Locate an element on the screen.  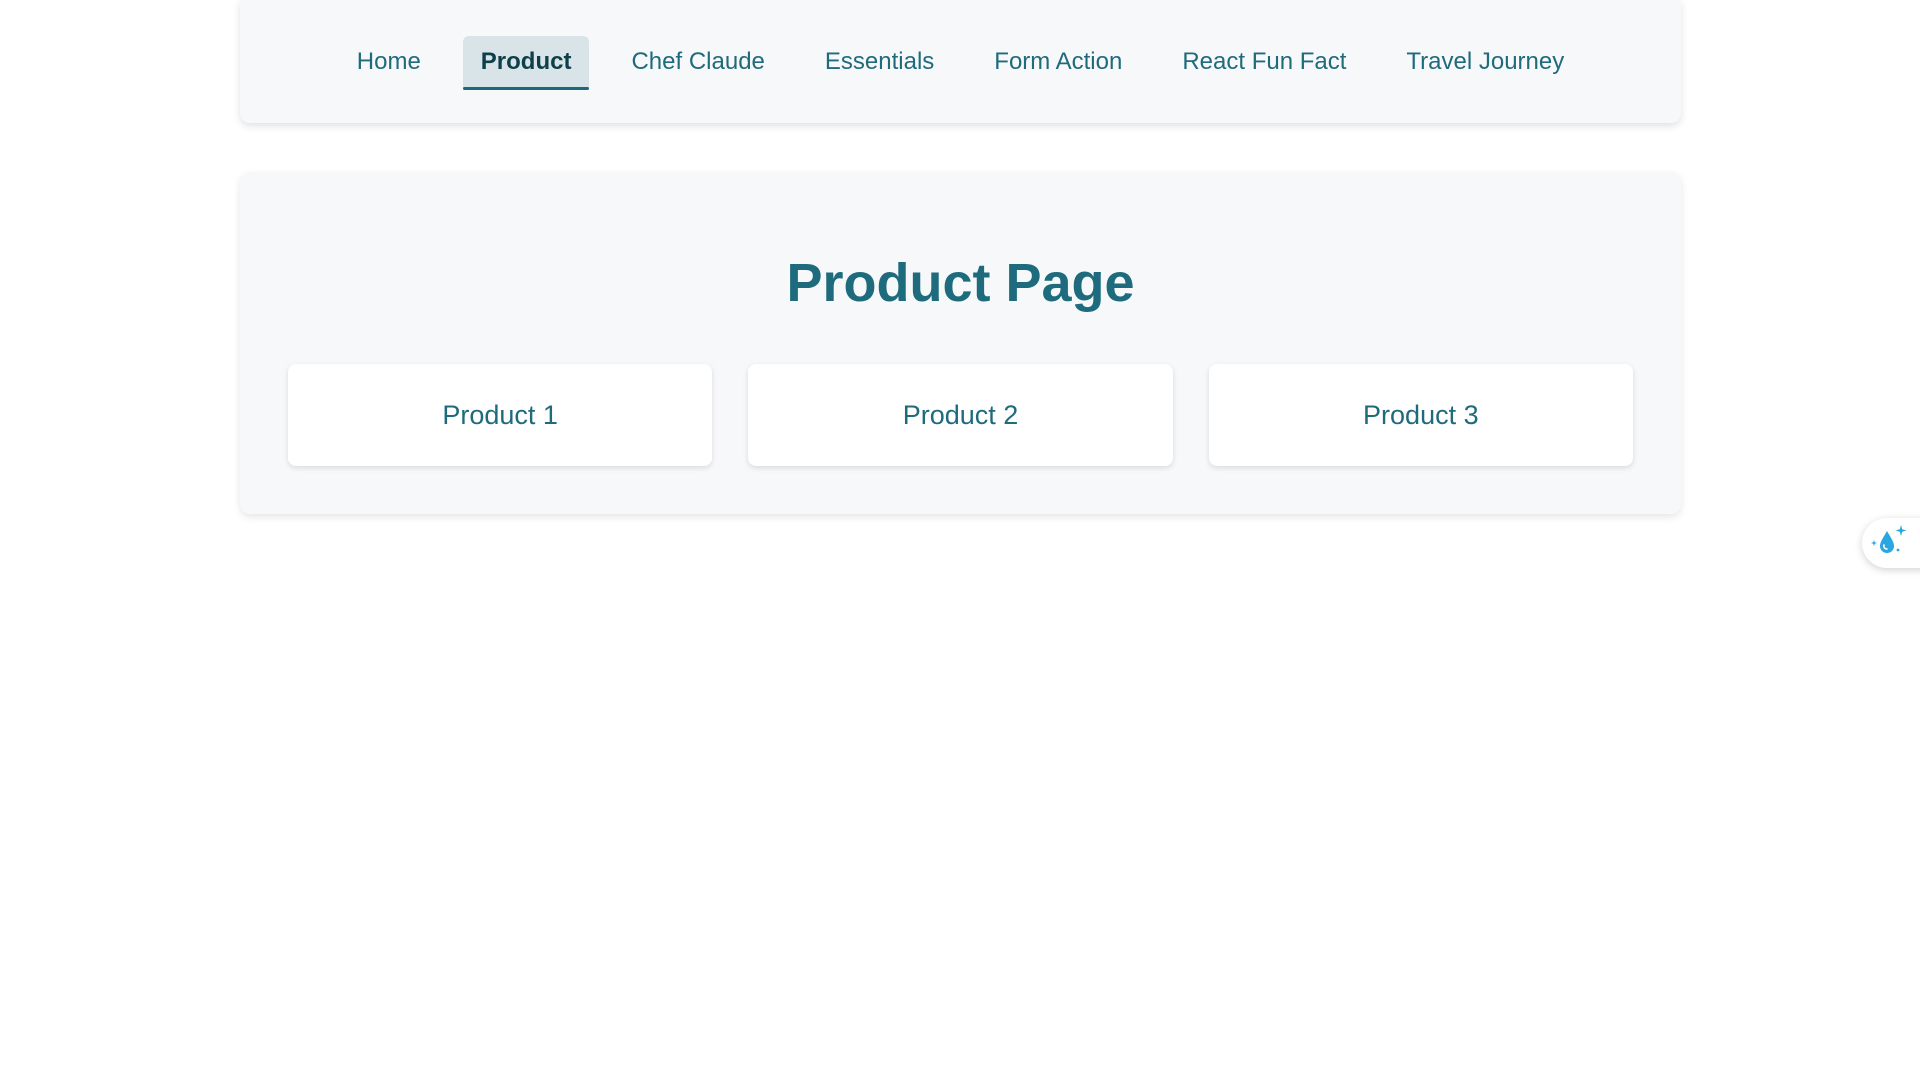
product-card-1: Product 1 is located at coordinates (500, 415).